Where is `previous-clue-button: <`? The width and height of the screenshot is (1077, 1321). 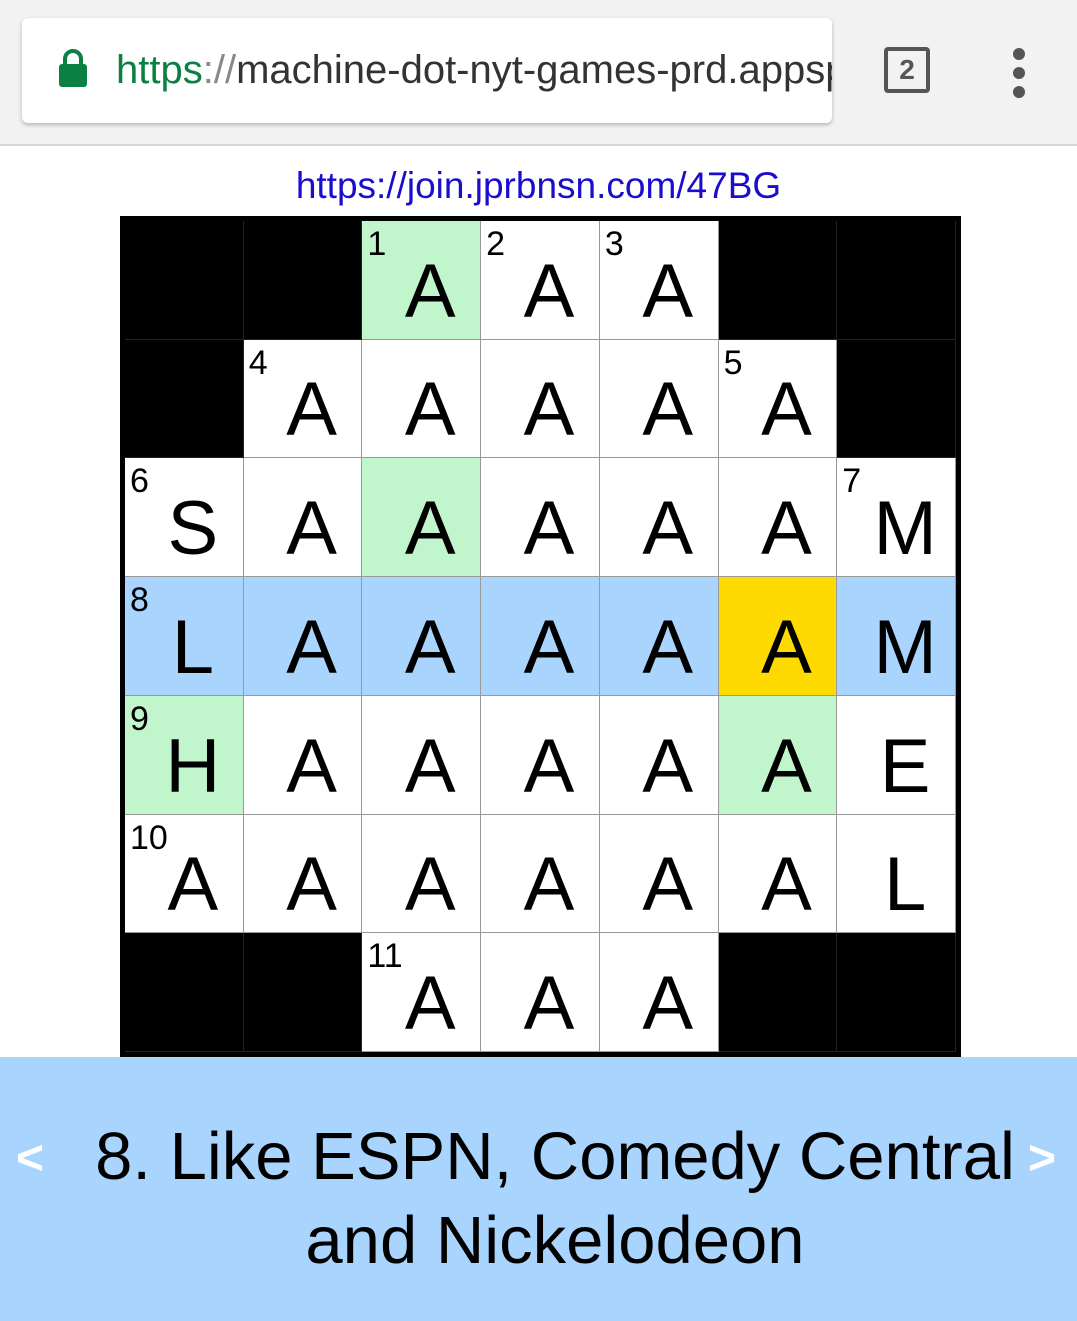 previous-clue-button: < is located at coordinates (30, 1159).